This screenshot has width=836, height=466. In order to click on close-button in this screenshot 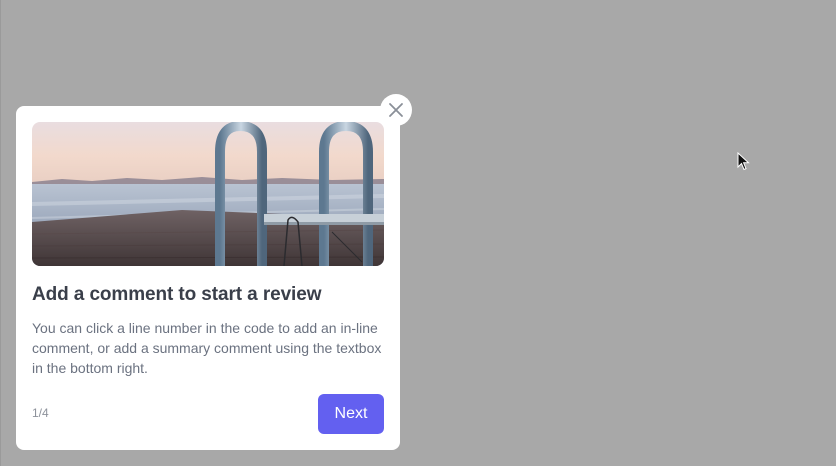, I will do `click(396, 110)`.